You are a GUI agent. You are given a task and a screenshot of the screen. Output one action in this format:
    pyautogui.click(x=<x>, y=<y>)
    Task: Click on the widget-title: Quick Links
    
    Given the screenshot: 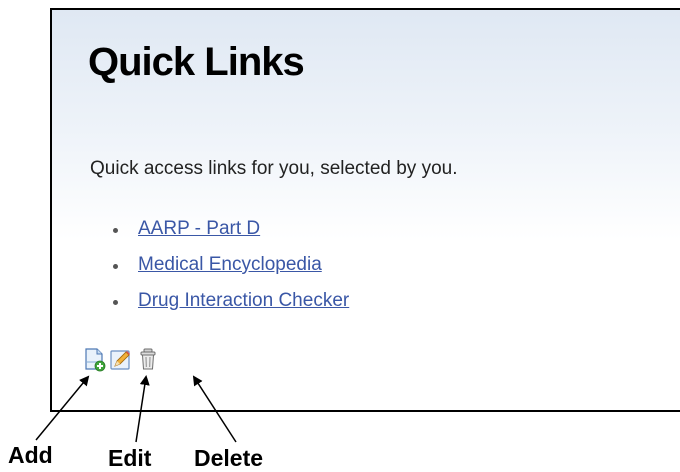 What is the action you would take?
    pyautogui.click(x=196, y=62)
    